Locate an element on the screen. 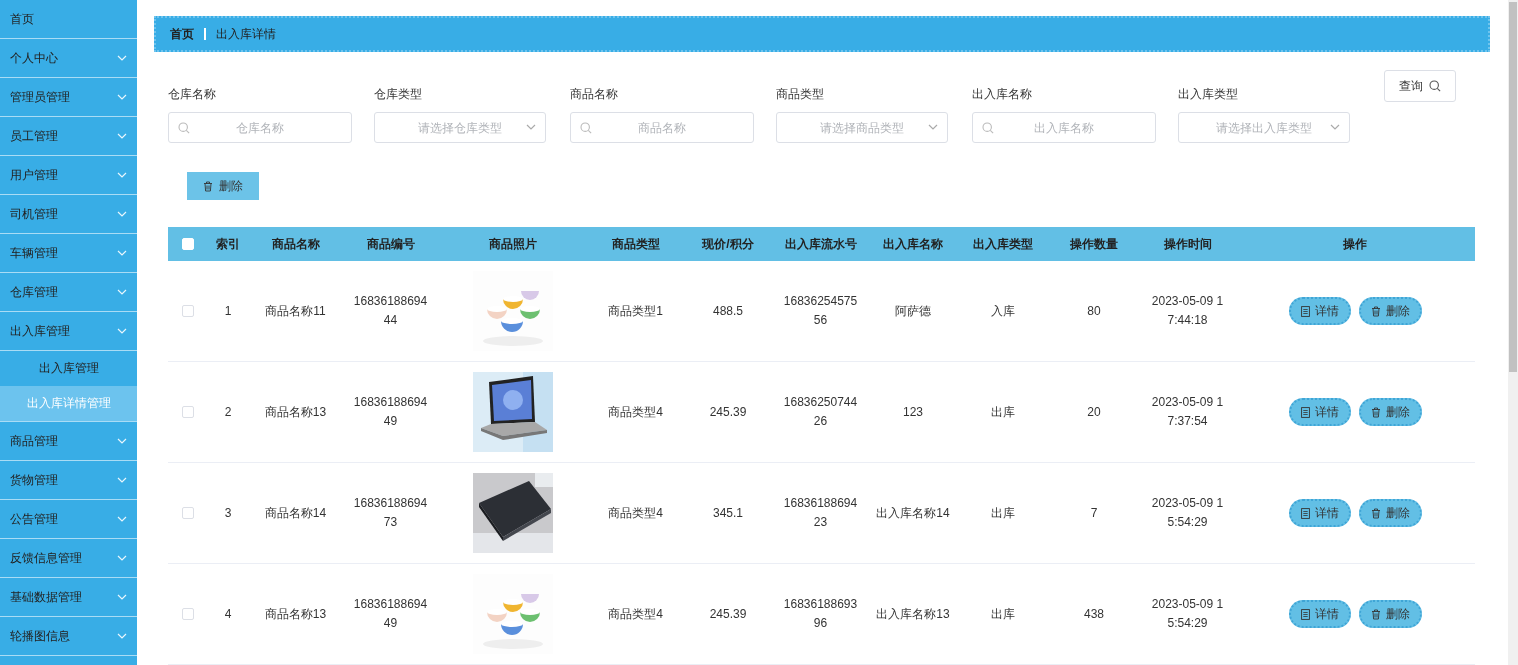  search-field: 仓库名称 is located at coordinates (260, 127).